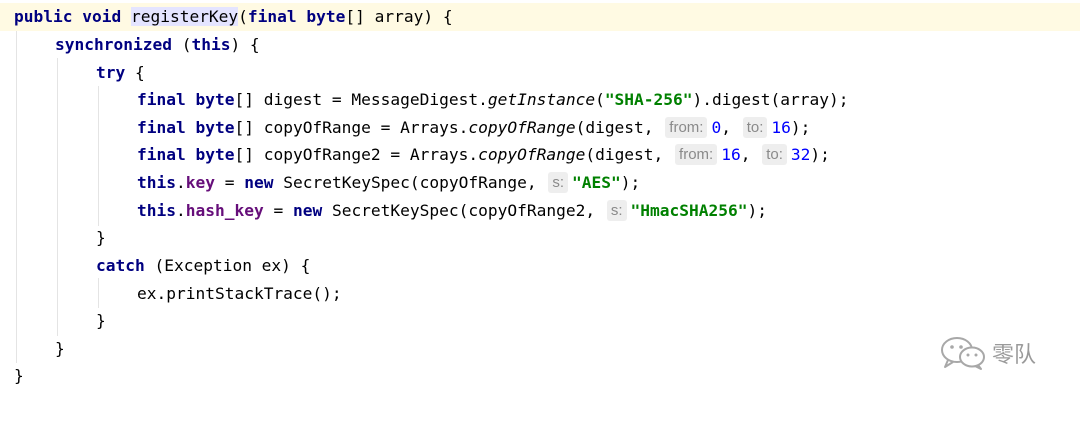 The image size is (1080, 445). I want to click on number-literal: 32, so click(800, 154).